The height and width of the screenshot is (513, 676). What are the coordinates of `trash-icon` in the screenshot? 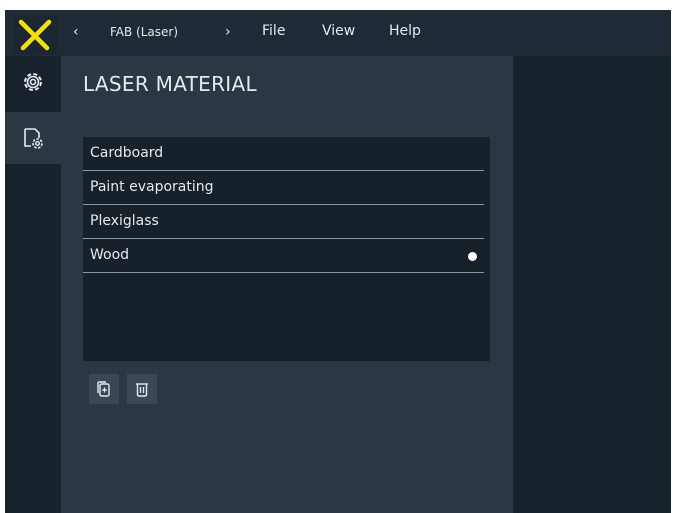 It's located at (142, 390).